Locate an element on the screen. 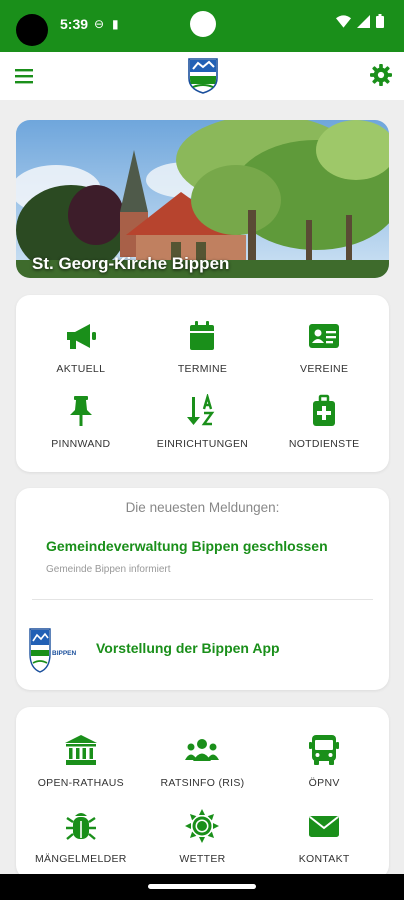 The image size is (404, 900). hamburger-menu-icon is located at coordinates (24, 76).